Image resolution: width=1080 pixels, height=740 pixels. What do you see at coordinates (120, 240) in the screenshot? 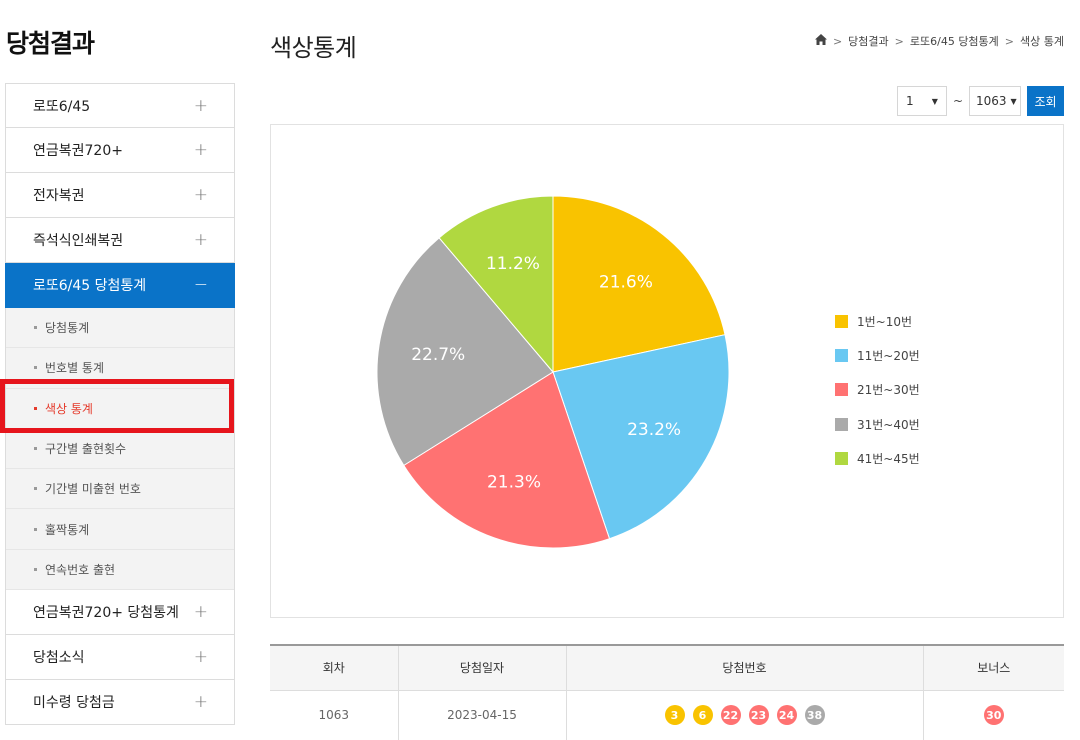
I see `sidebar-item-instant-lottery: 즉석식인쇄복권 +` at bounding box center [120, 240].